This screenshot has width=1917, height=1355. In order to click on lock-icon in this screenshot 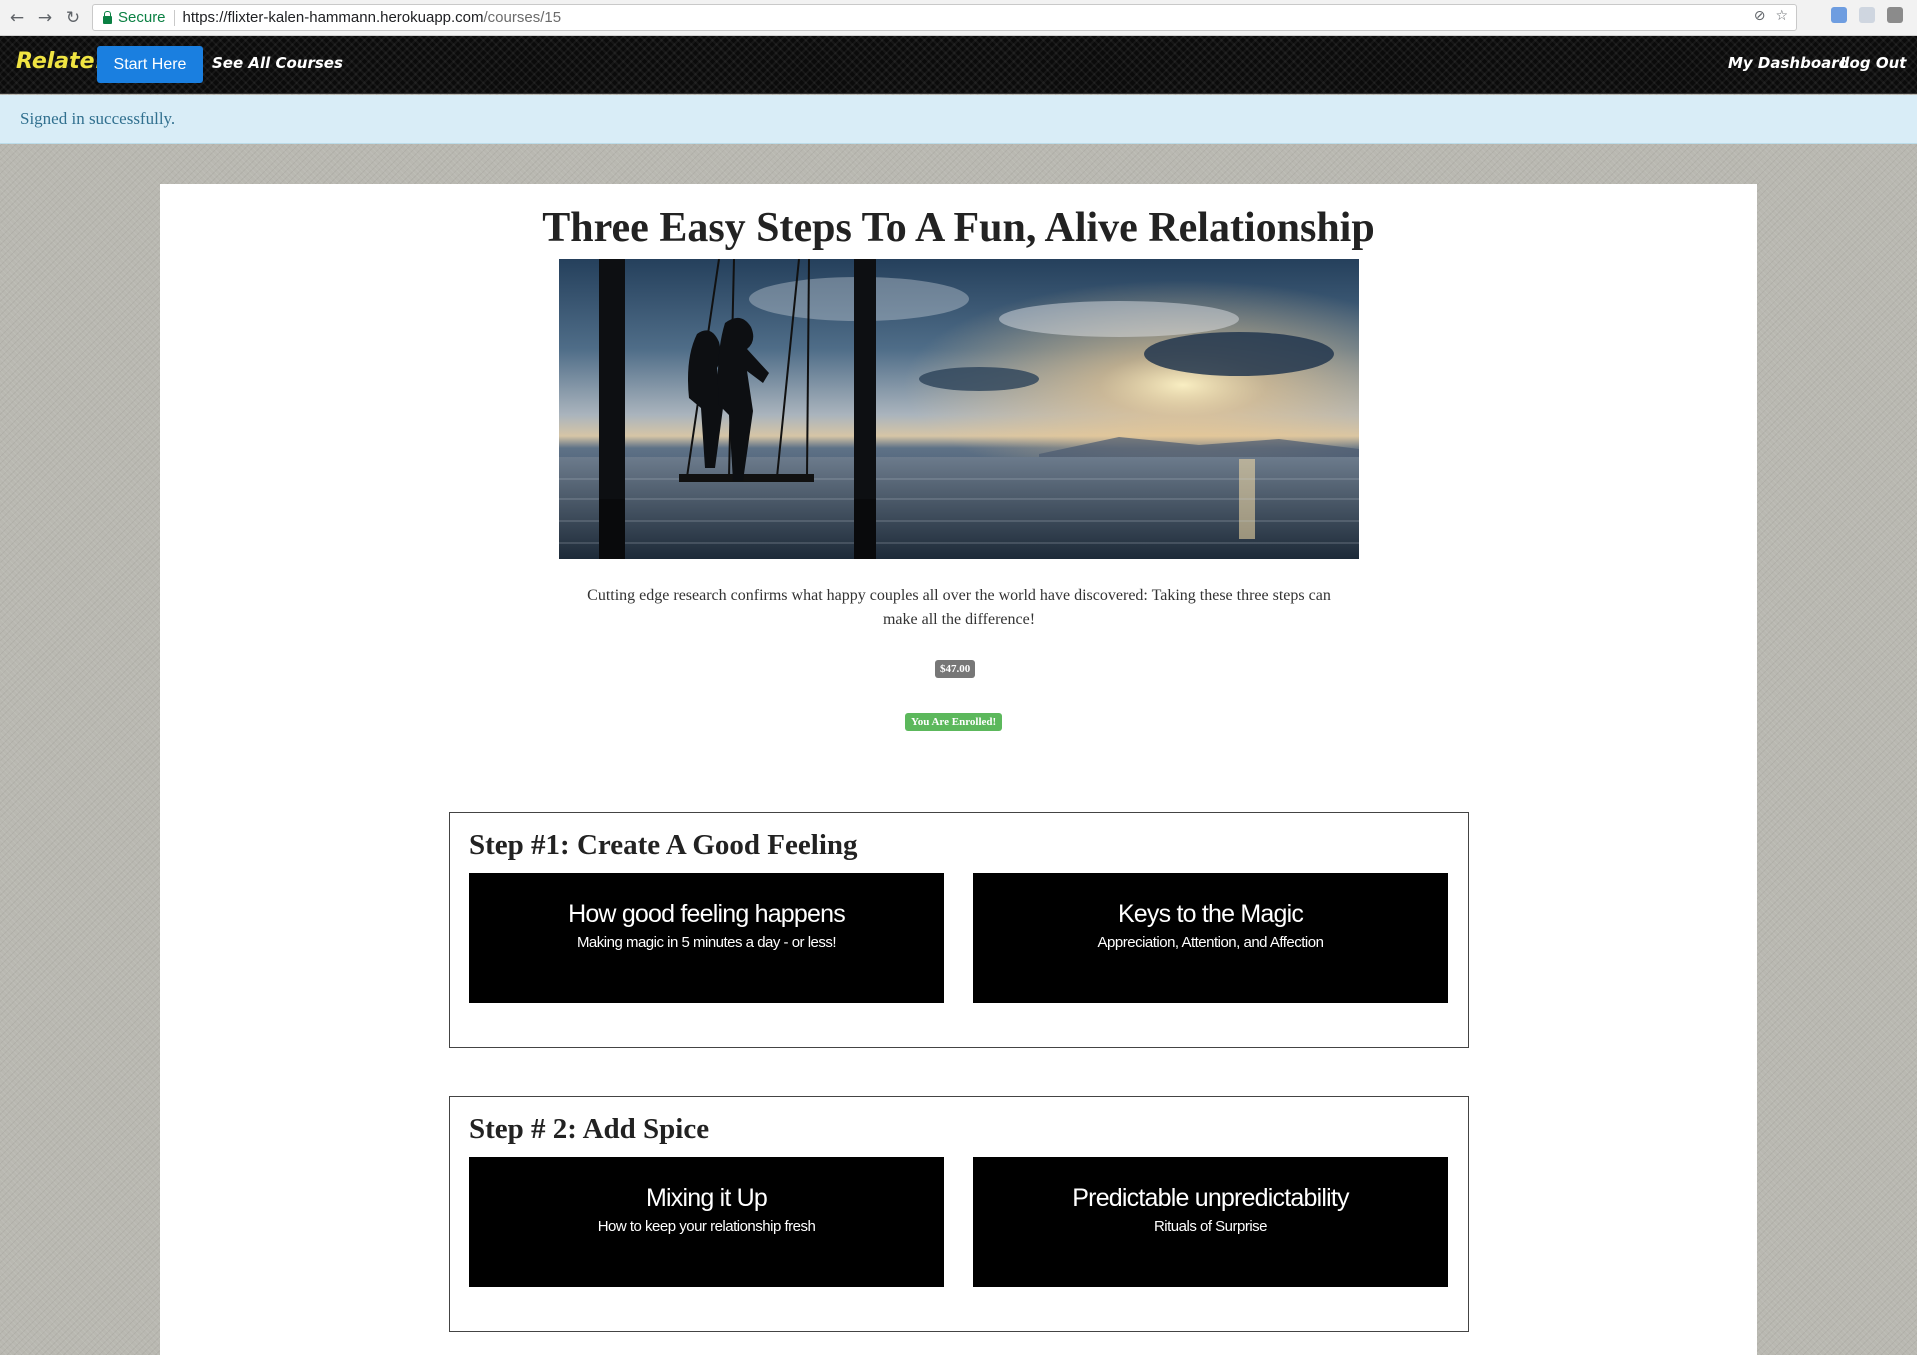, I will do `click(107, 17)`.